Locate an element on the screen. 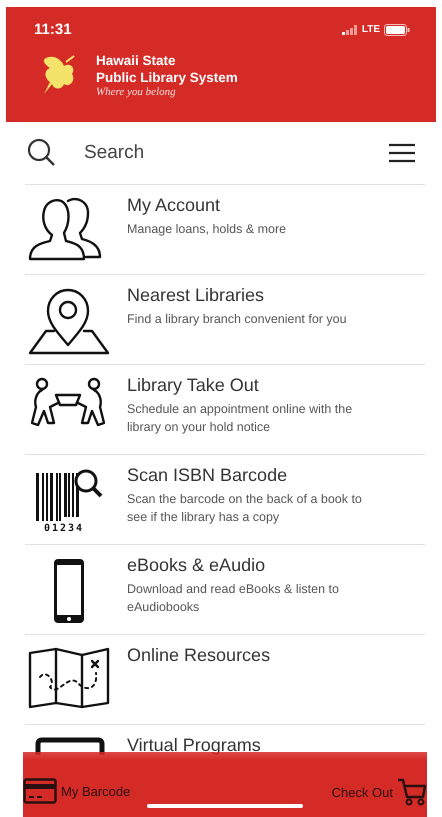 Image resolution: width=442 pixels, height=817 pixels. menu-item: Nearest Libraries Find a library branch convenient for you is located at coordinates (225, 319).